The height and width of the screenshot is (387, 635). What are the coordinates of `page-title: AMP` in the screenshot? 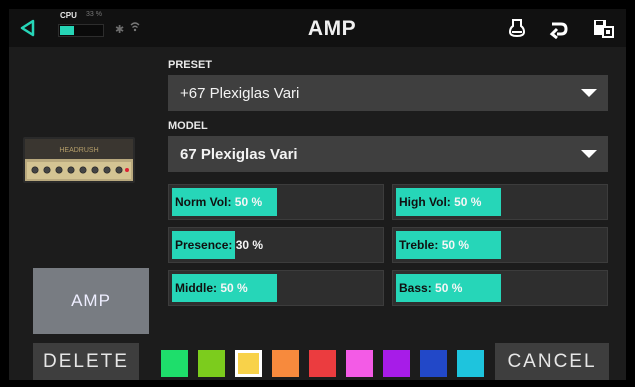 It's located at (332, 28).